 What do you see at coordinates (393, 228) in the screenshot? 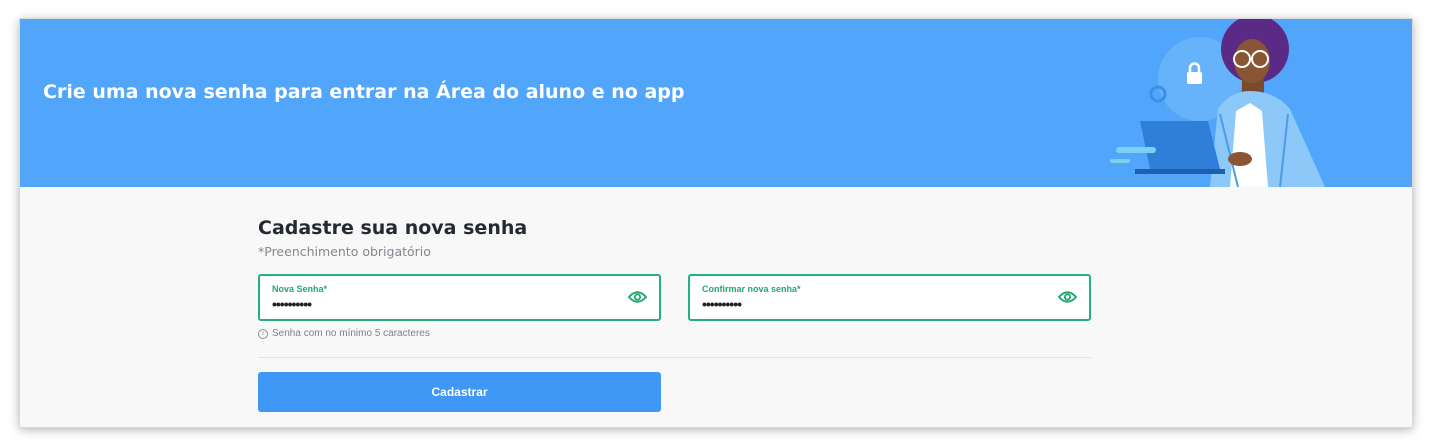
I see `form-title: Cadastre sua nova senha` at bounding box center [393, 228].